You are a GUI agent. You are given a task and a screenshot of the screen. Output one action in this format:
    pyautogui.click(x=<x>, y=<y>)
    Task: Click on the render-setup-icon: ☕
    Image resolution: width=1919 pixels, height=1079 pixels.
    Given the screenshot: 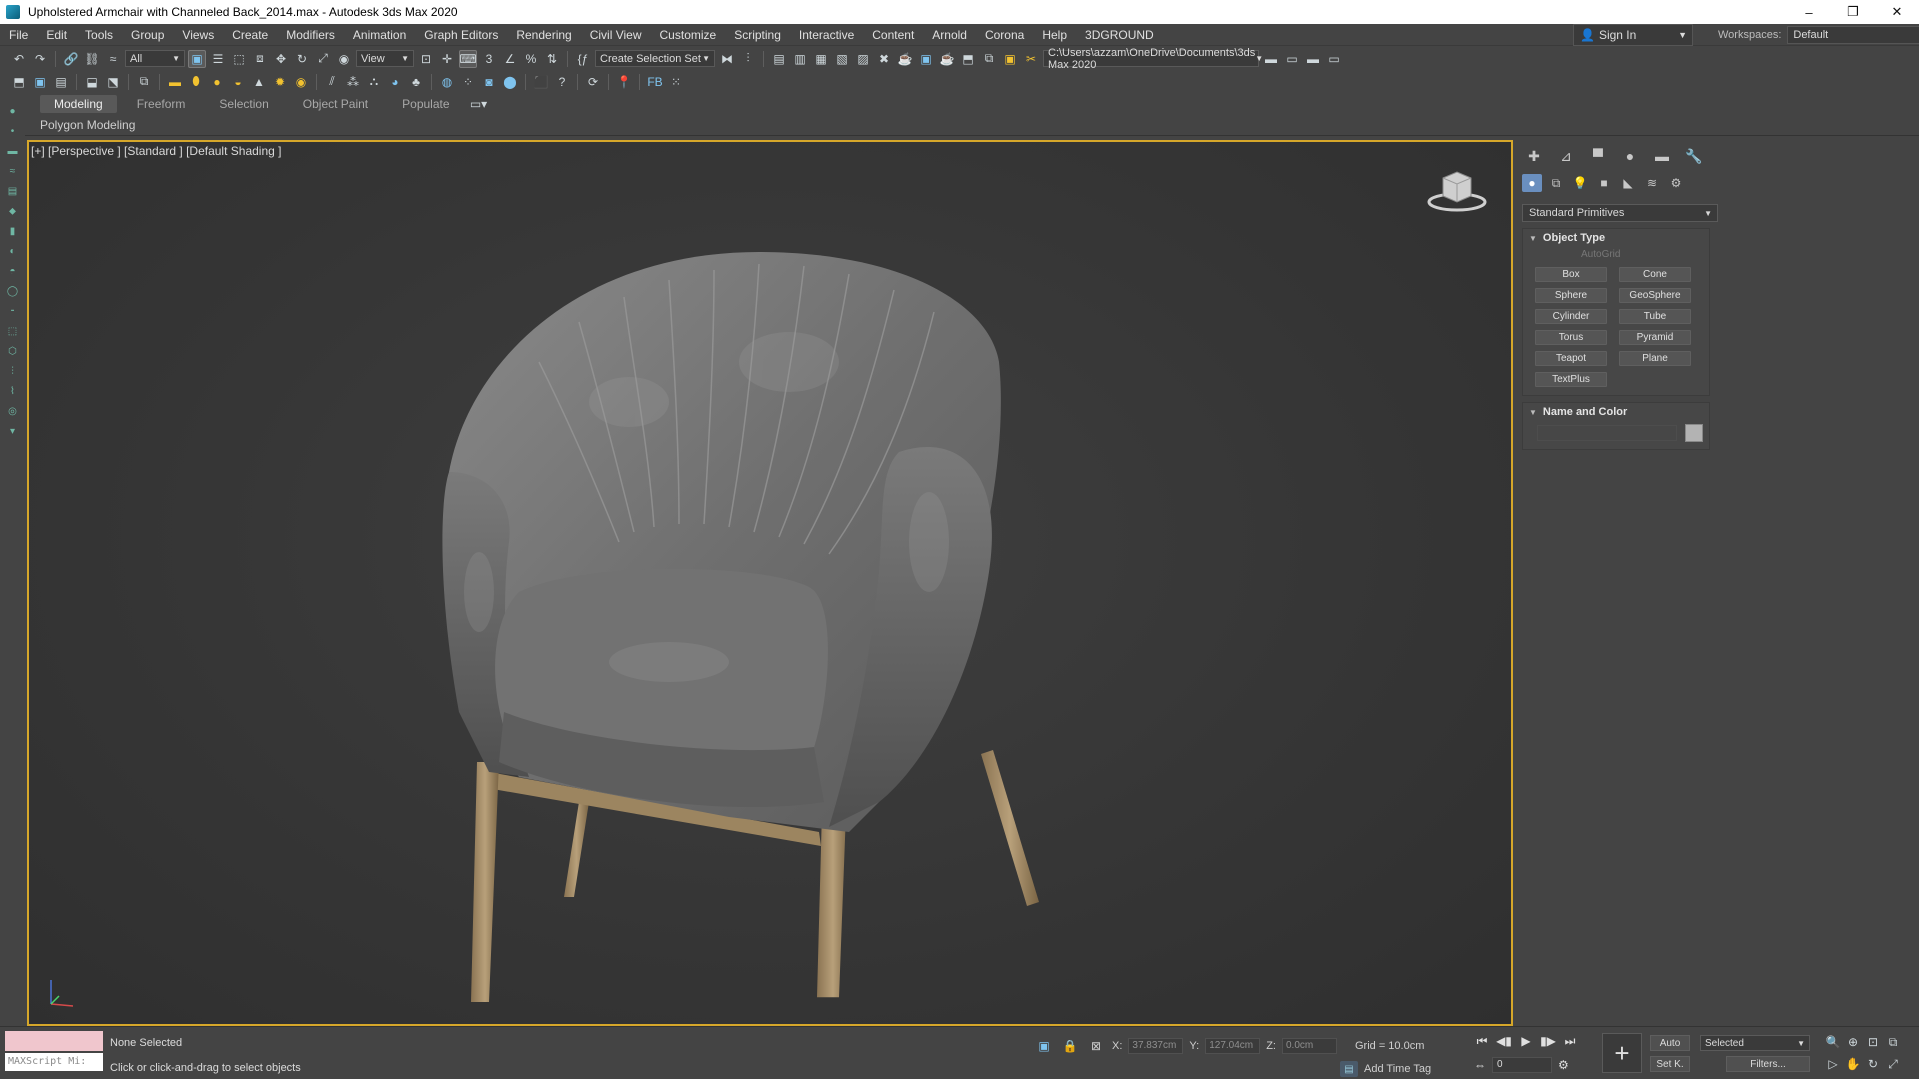 What is the action you would take?
    pyautogui.click(x=905, y=59)
    